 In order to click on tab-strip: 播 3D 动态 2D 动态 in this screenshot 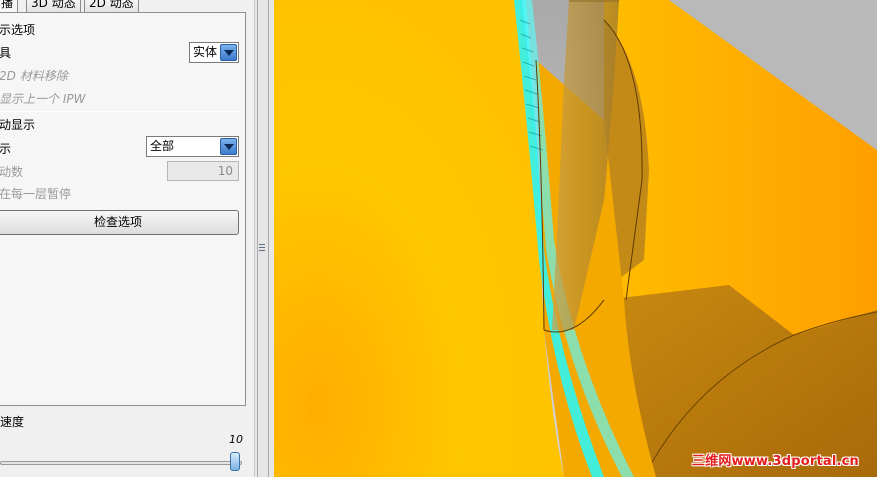, I will do `click(127, 6)`.